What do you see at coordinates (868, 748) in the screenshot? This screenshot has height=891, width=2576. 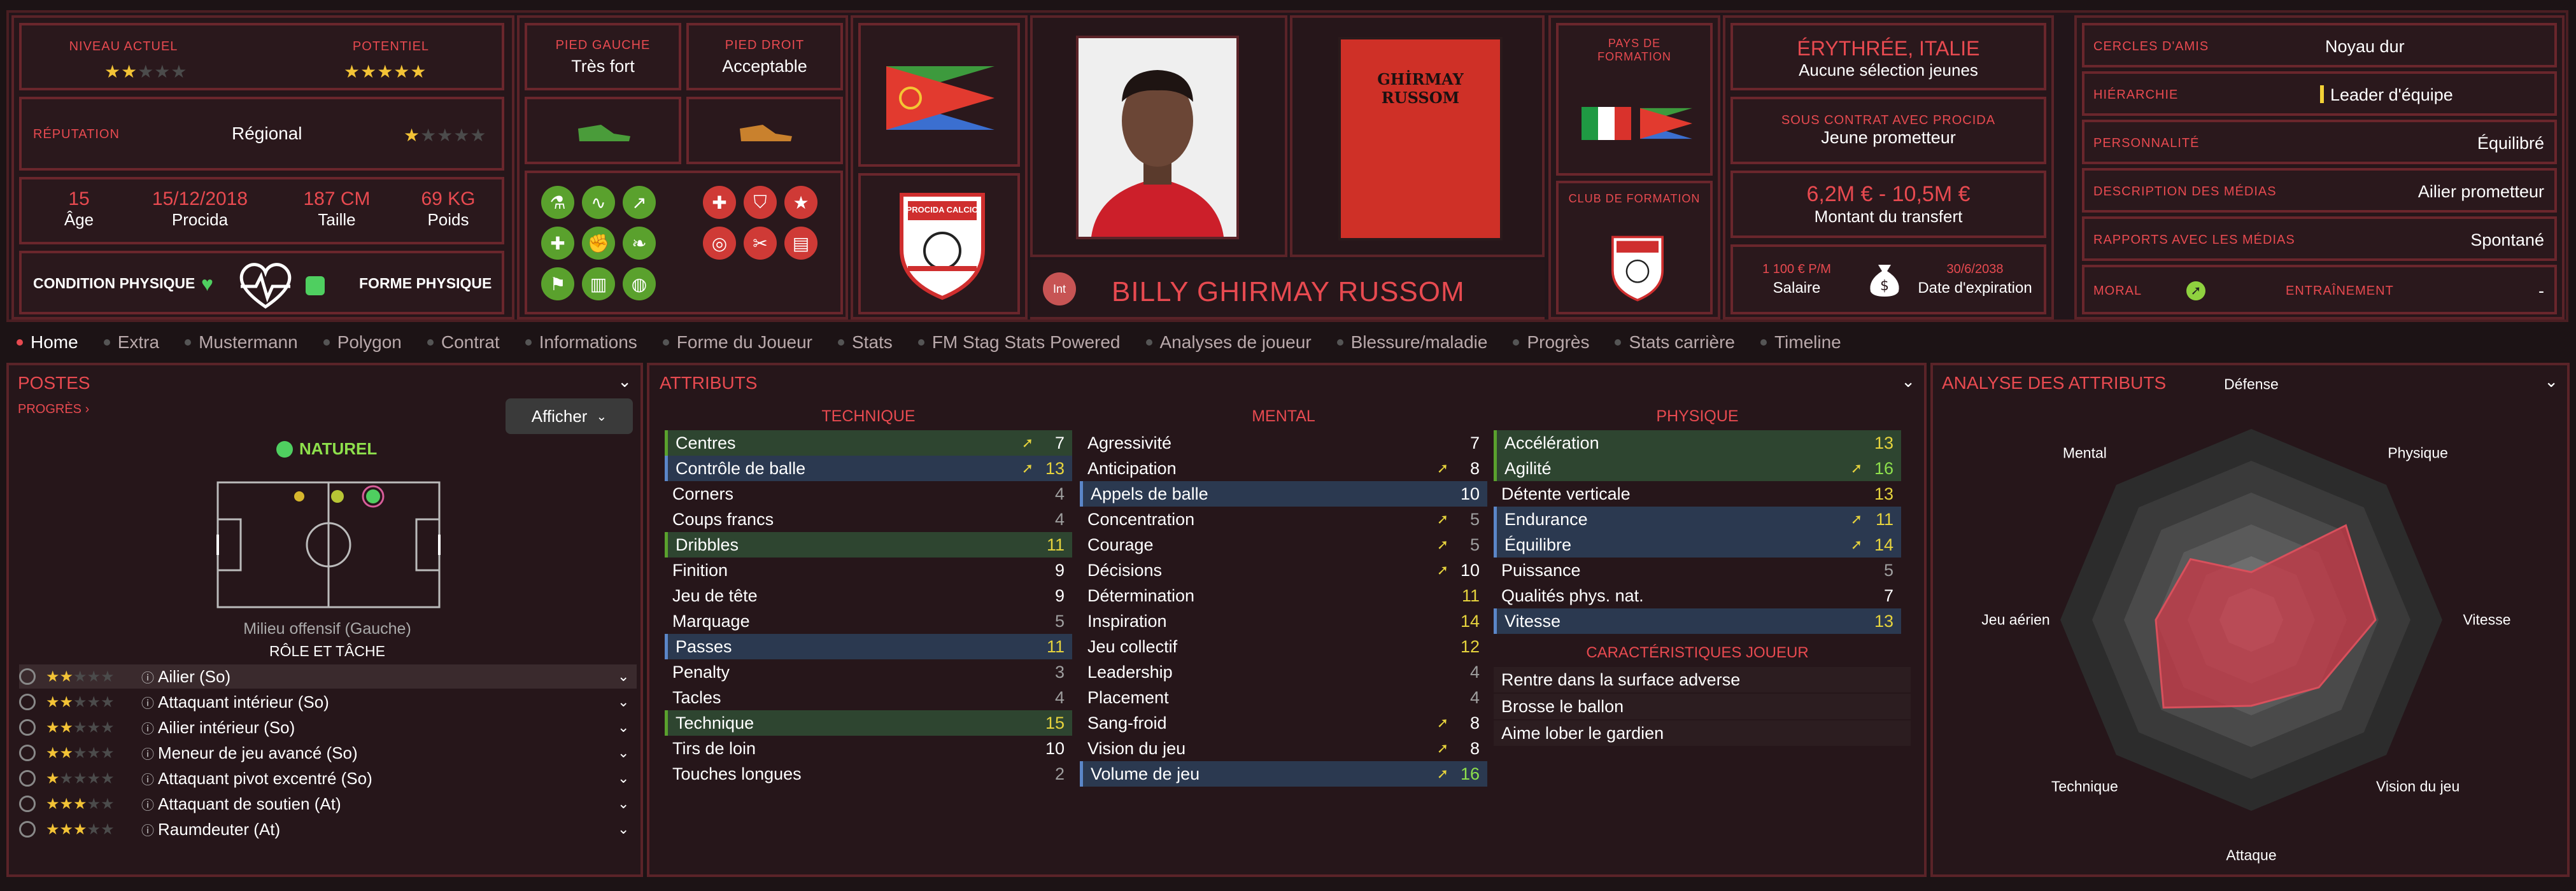 I see `attribute-row: Tirs de loin 10` at bounding box center [868, 748].